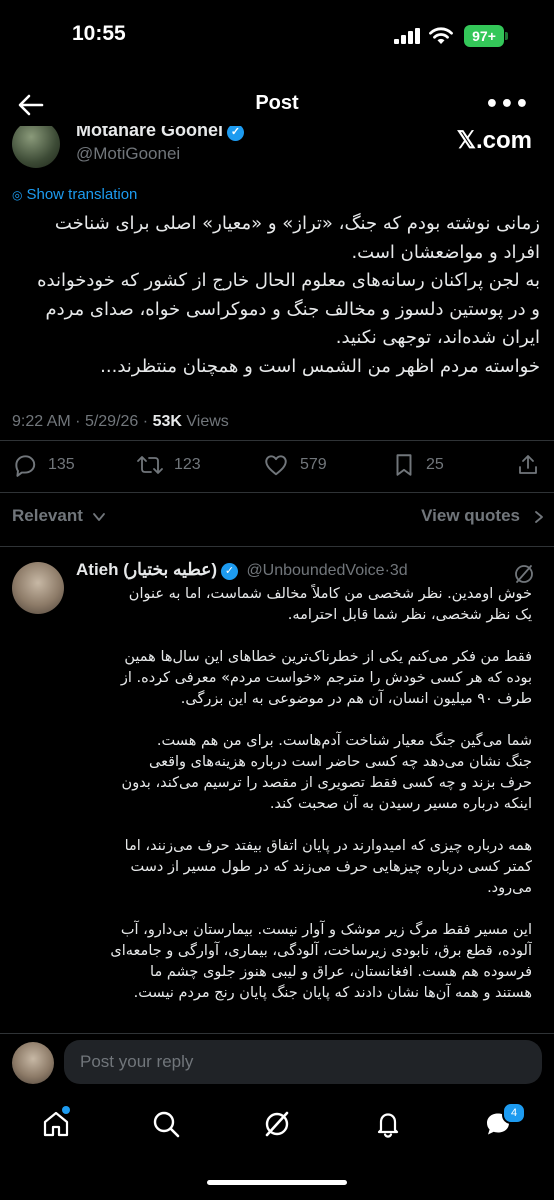 The width and height of the screenshot is (554, 1200). What do you see at coordinates (398, 570) in the screenshot?
I see `reply-age: 3d` at bounding box center [398, 570].